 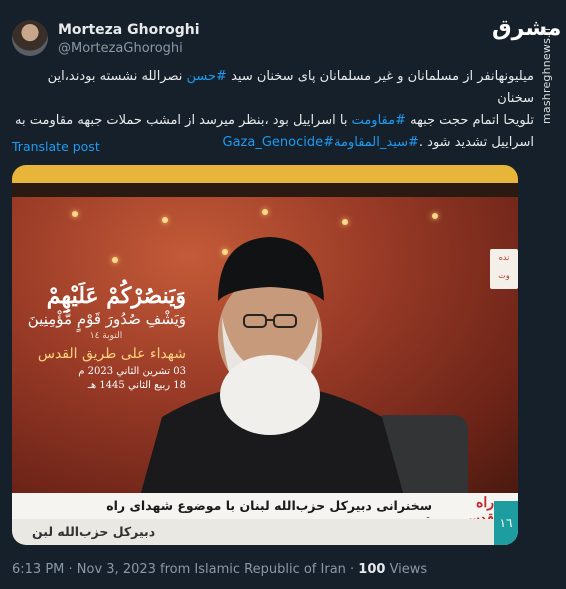 What do you see at coordinates (56, 146) in the screenshot?
I see `translate-post-link: Translate post` at bounding box center [56, 146].